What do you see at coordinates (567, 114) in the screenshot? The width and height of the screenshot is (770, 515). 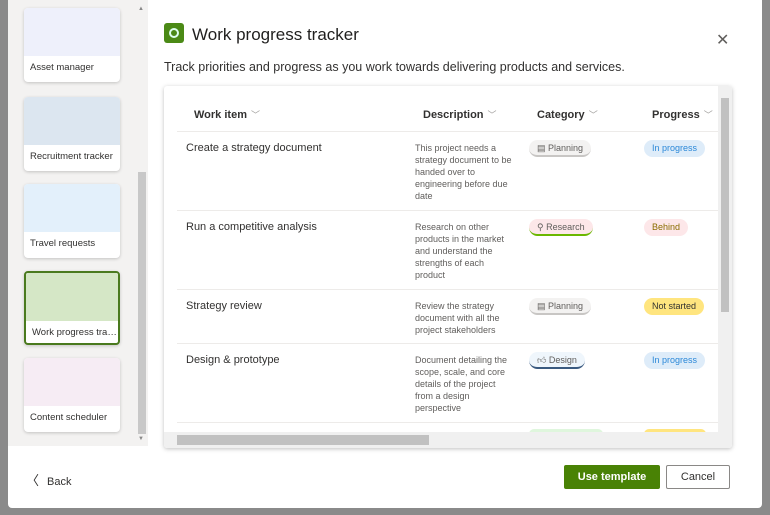 I see `column-header-category: Category ﹀` at bounding box center [567, 114].